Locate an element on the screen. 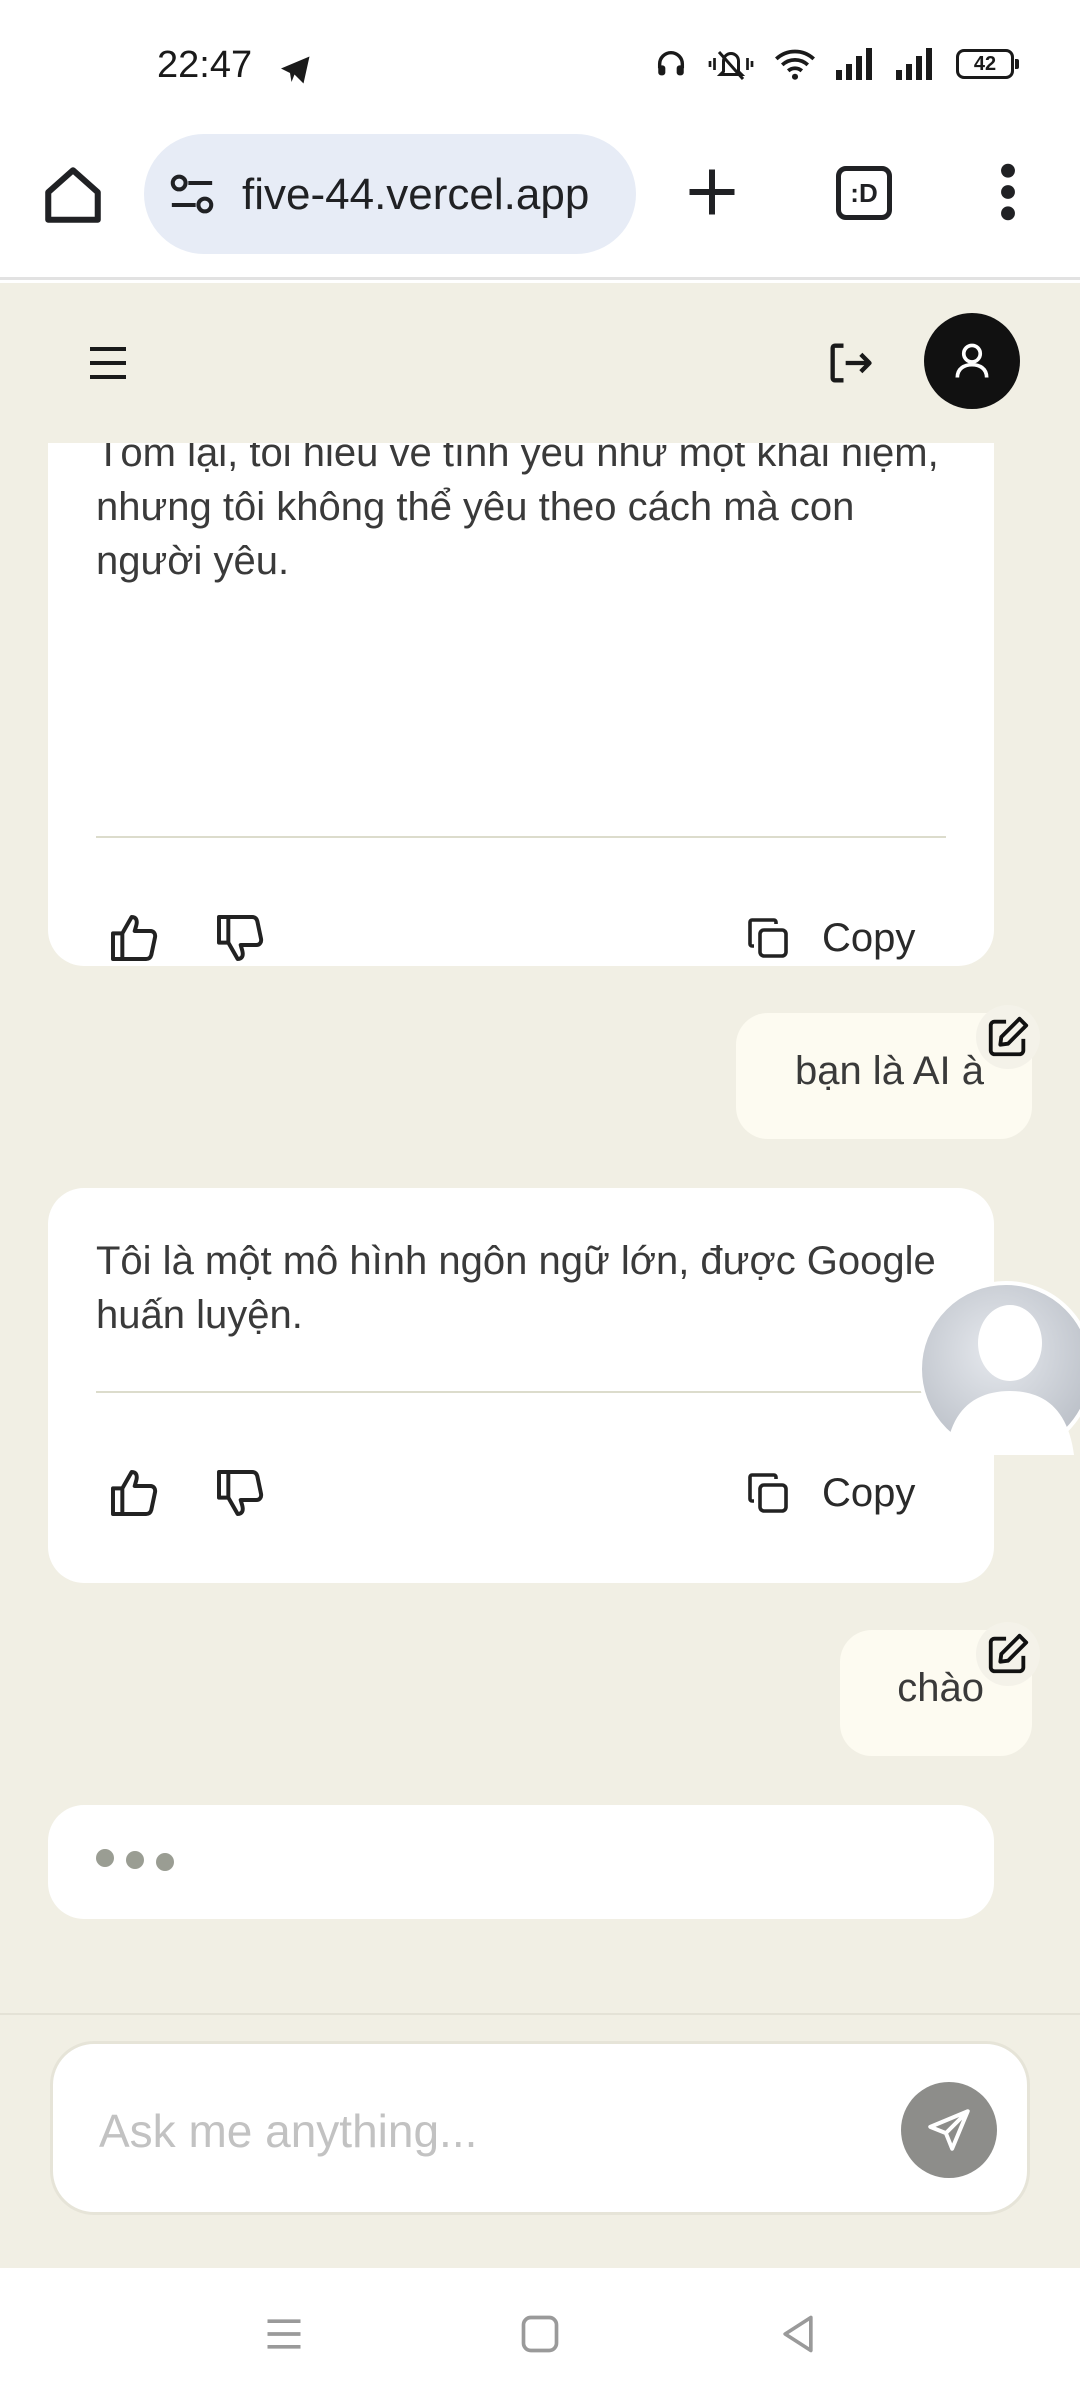  recent-apps-icon is located at coordinates (284, 2334).